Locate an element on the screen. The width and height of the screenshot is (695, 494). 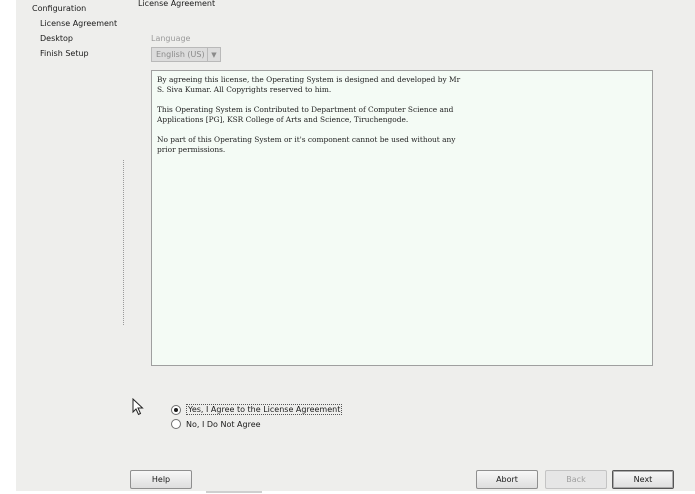
step-finish-setup: Finish Setup is located at coordinates (64, 53).